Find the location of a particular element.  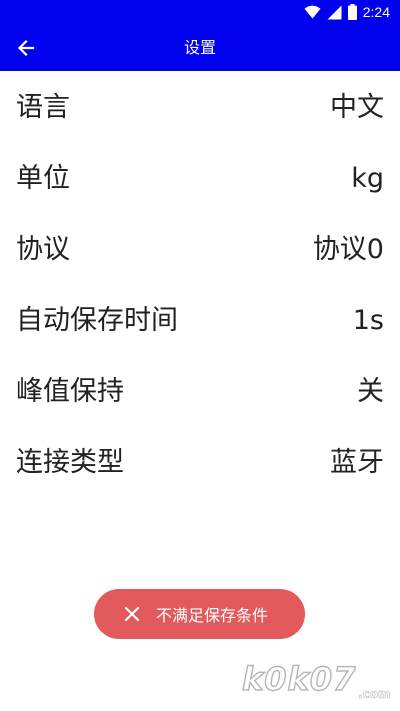

svg-text: .com is located at coordinates (374, 694).